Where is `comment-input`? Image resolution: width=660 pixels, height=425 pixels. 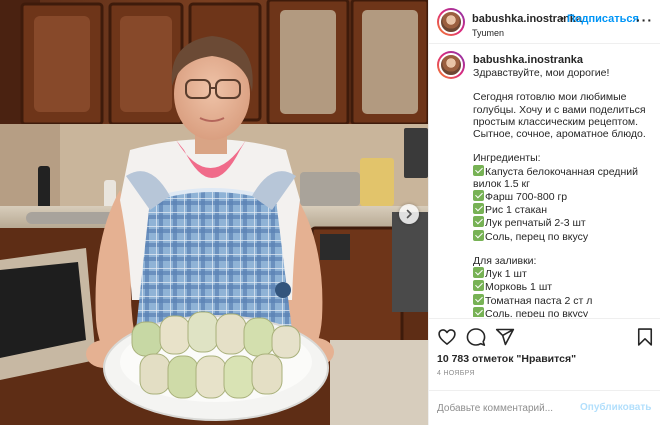
comment-input is located at coordinates (507, 408).